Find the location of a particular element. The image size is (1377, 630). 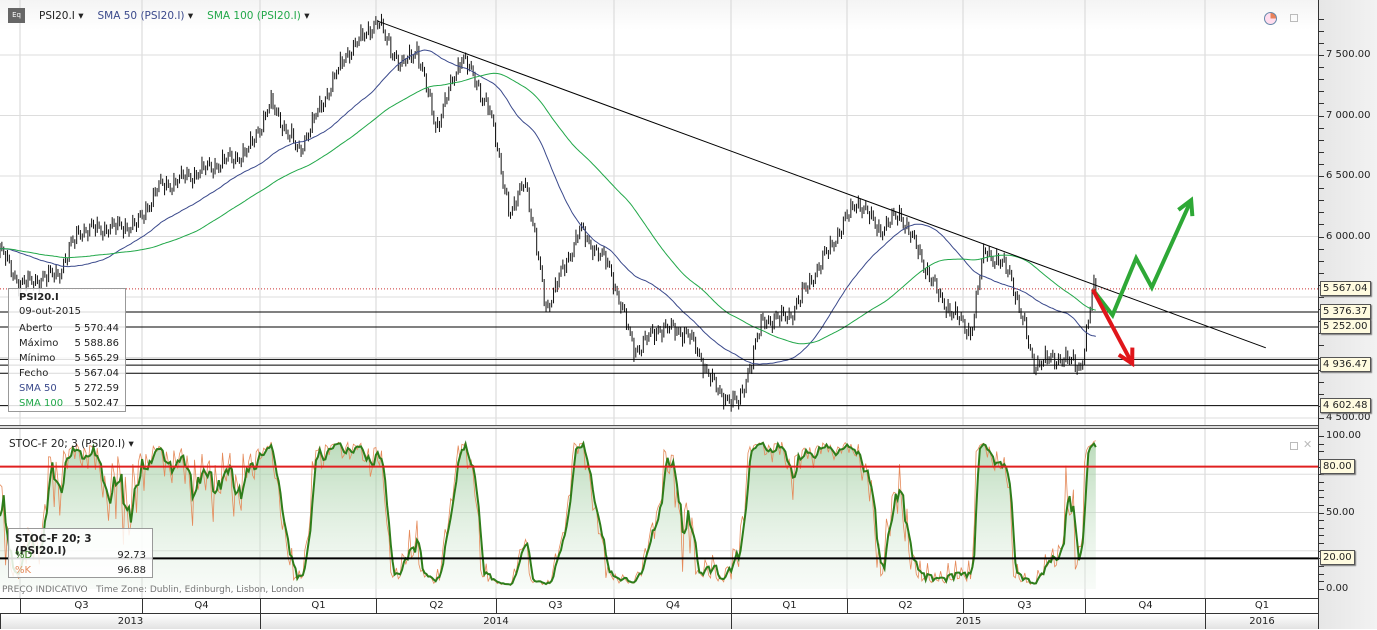

axis-label-stoch: 0.00 is located at coordinates (1337, 588).